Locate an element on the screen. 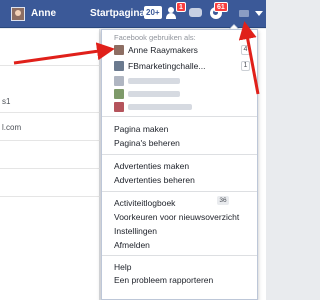 Image resolution: width=320 pixels, height=300 pixels. report-problem-item: Een probleem rapporteren is located at coordinates (163, 280).